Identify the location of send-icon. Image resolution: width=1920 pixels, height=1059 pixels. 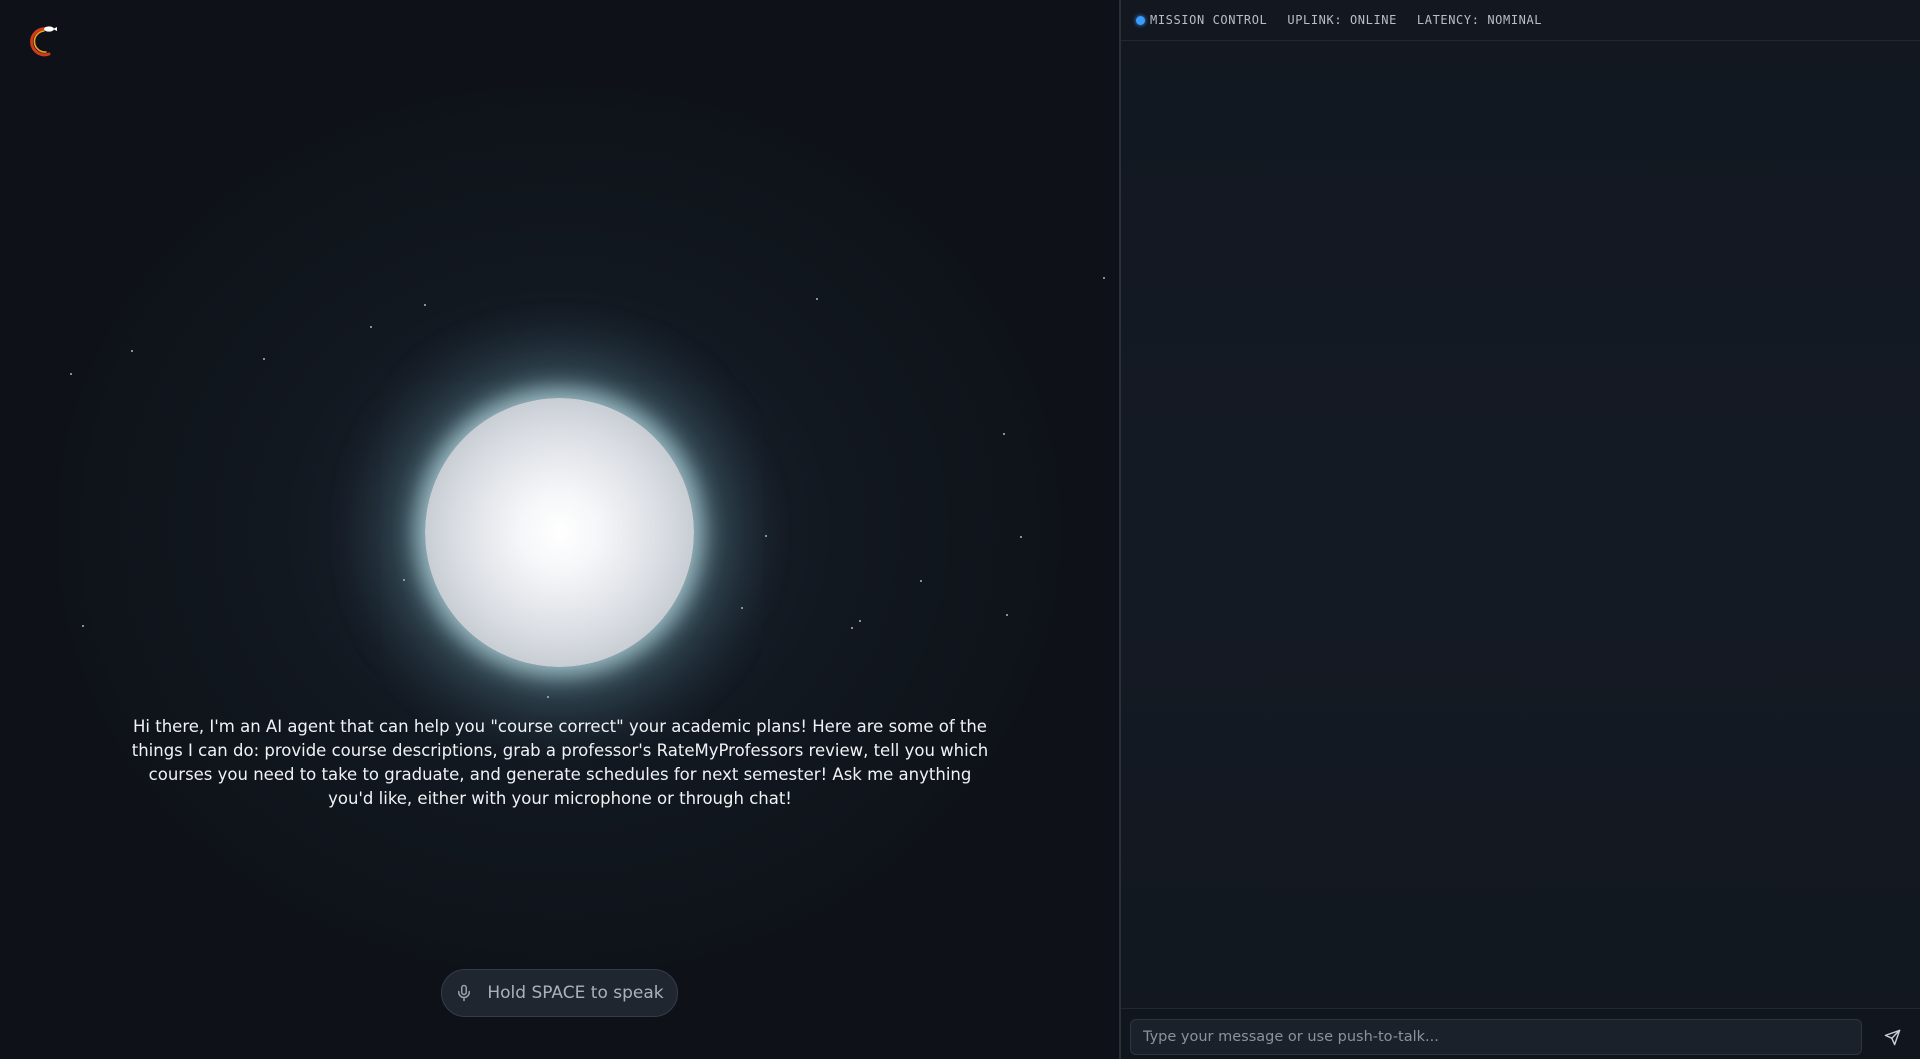
(1892, 1037).